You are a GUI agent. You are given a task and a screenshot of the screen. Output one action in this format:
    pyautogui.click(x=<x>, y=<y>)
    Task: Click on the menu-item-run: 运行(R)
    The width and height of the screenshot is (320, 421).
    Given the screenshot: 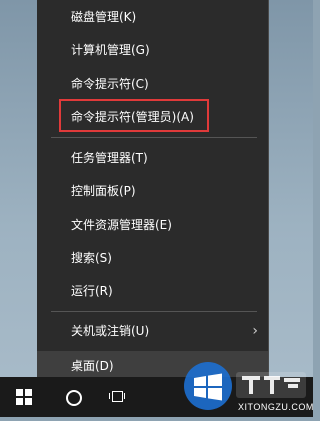 What is the action you would take?
    pyautogui.click(x=152, y=291)
    